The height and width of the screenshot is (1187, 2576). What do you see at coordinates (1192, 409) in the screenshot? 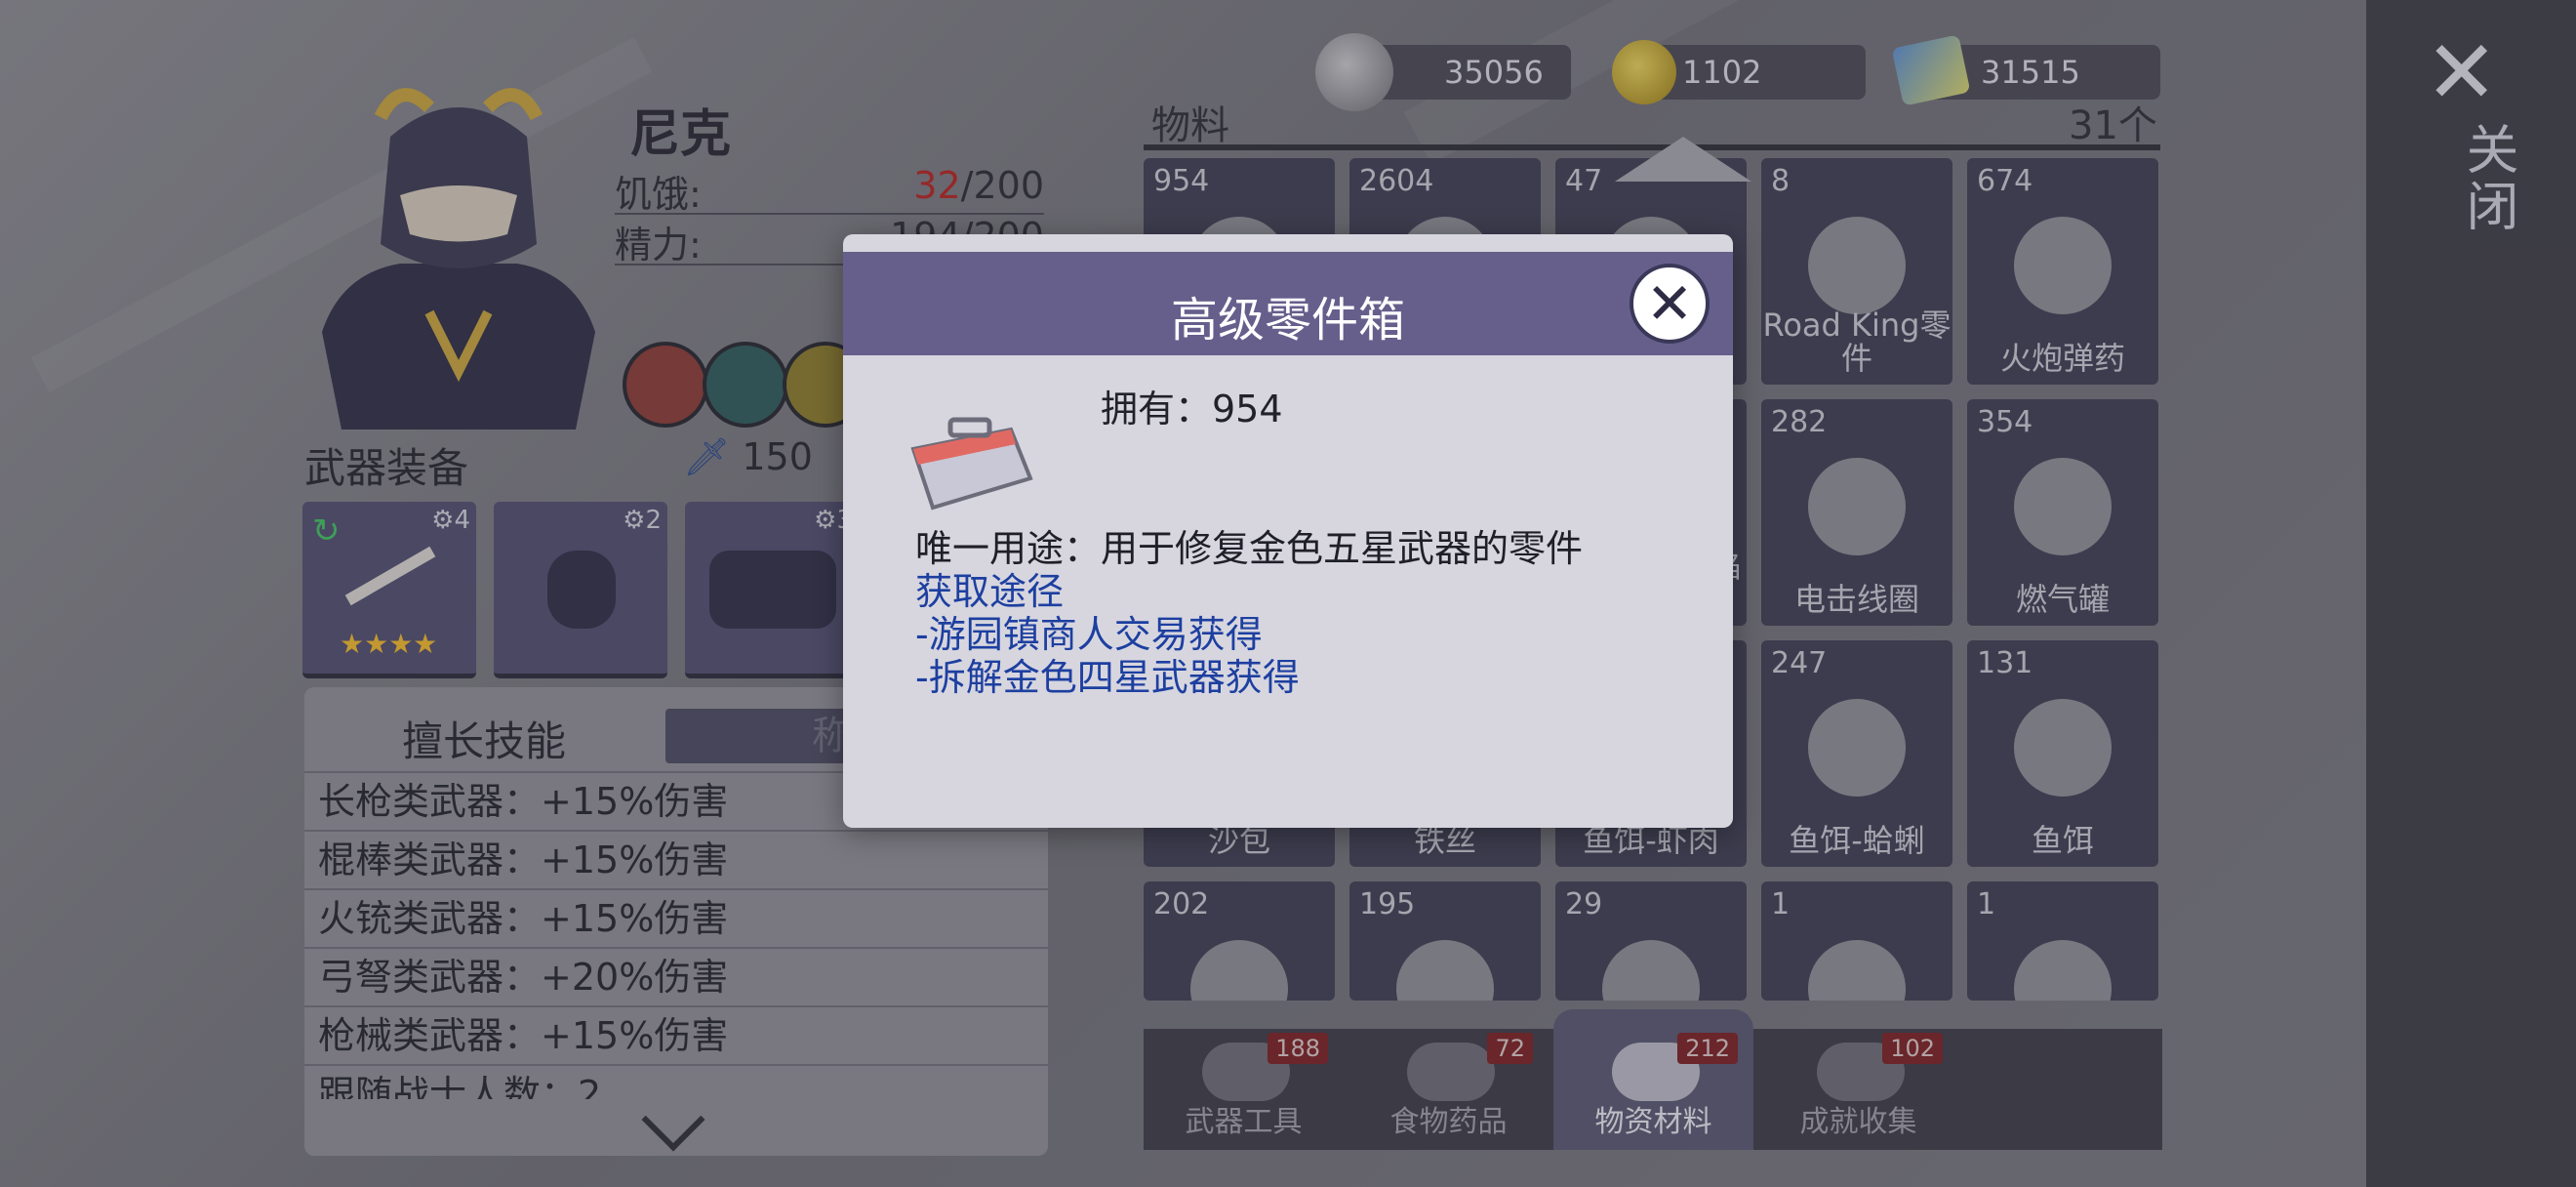
I see `owned-count: 拥有：954` at bounding box center [1192, 409].